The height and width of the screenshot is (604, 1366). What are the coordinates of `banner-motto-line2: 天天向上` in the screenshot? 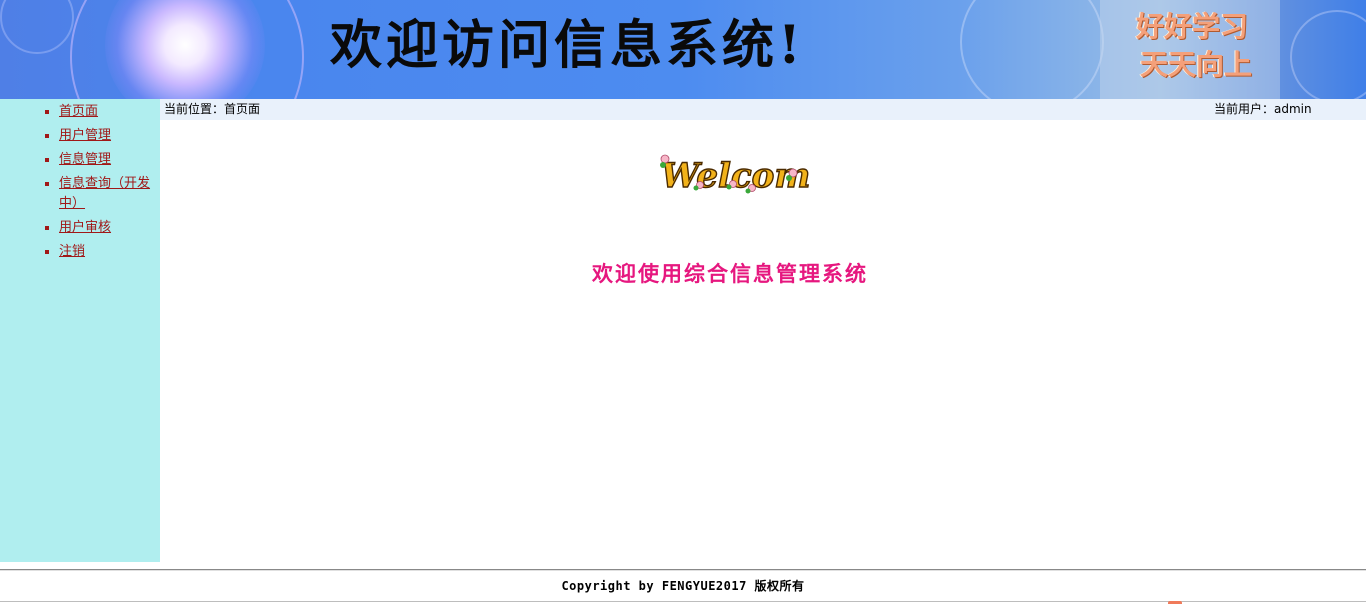 It's located at (1196, 64).